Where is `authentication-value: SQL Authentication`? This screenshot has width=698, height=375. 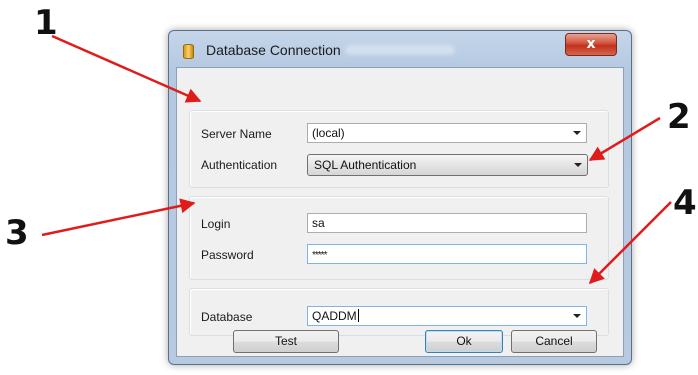
authentication-value: SQL Authentication is located at coordinates (365, 165).